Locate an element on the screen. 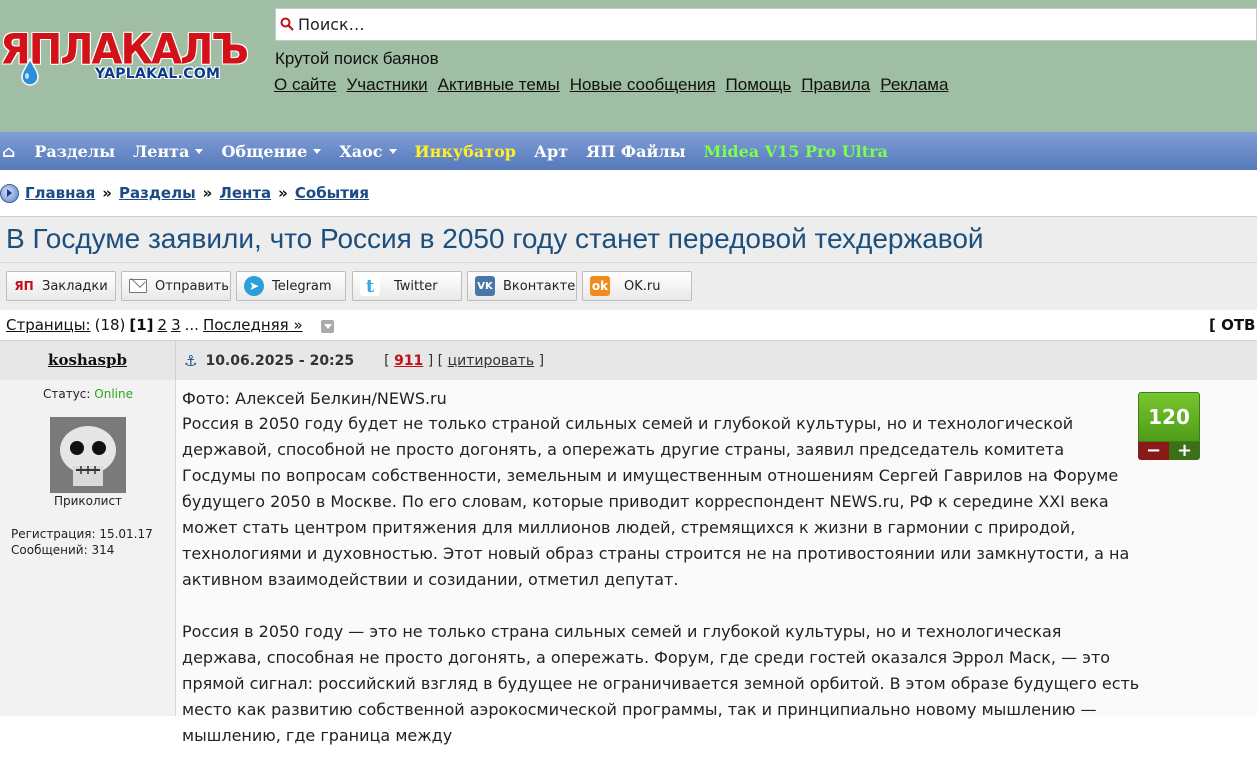  breadcrumb-home: Главная is located at coordinates (60, 193).